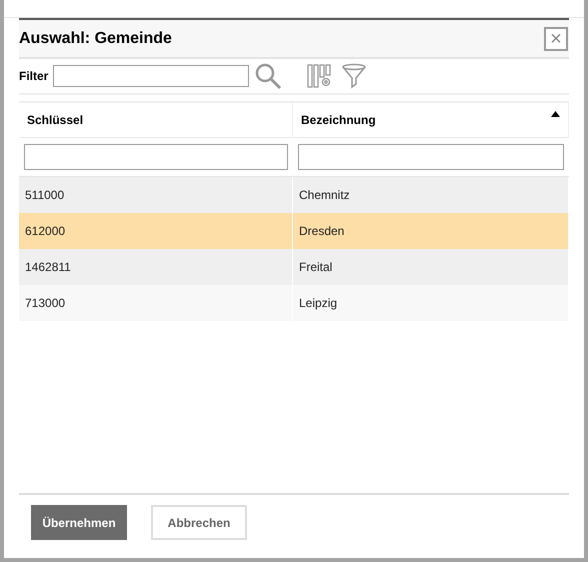 The image size is (588, 562). I want to click on table-row: 511000 Chemnitz, so click(294, 195).